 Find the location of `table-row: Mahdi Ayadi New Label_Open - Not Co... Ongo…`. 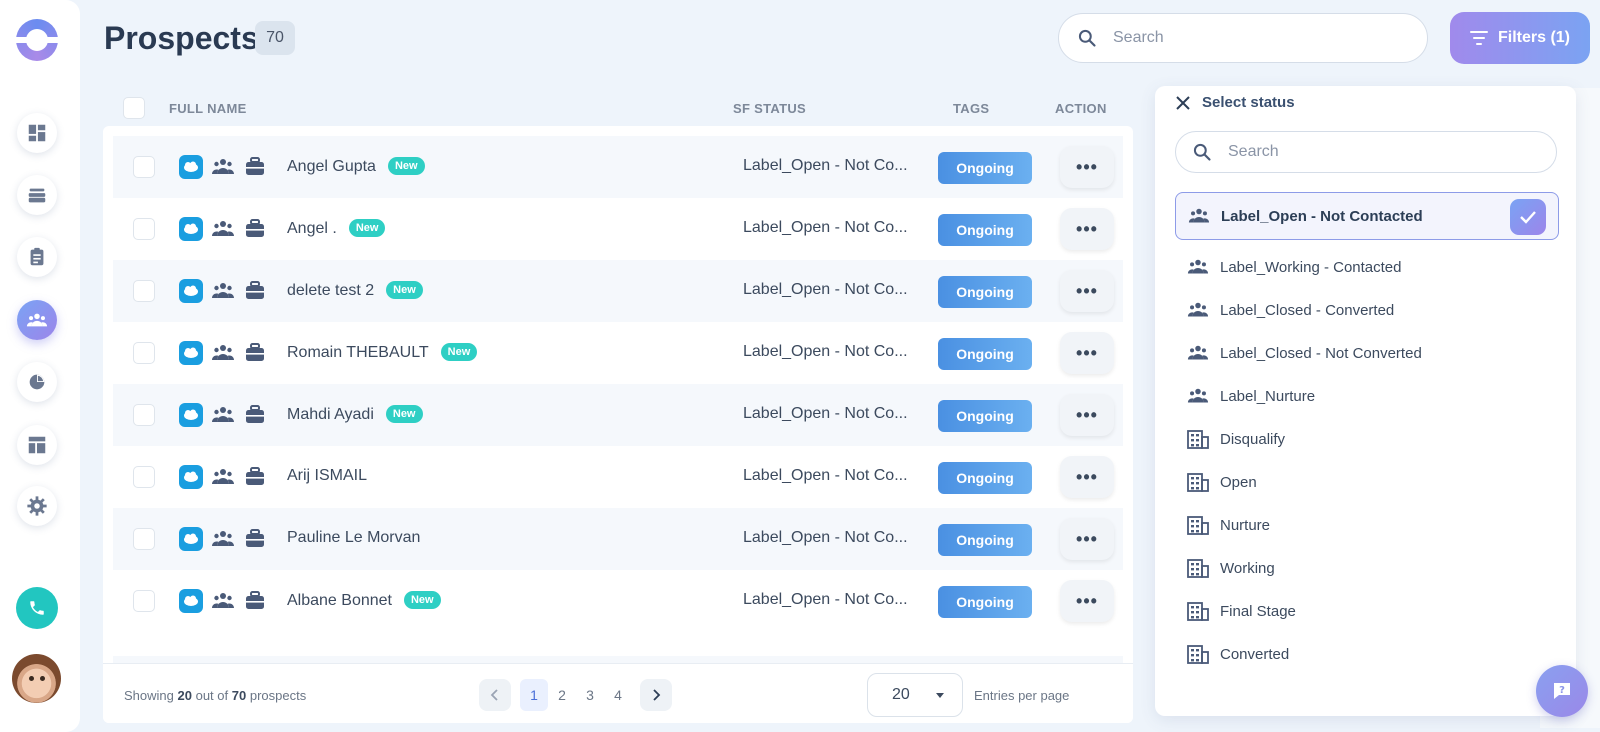

table-row: Mahdi Ayadi New Label_Open - Not Co... Ongo… is located at coordinates (618, 415).